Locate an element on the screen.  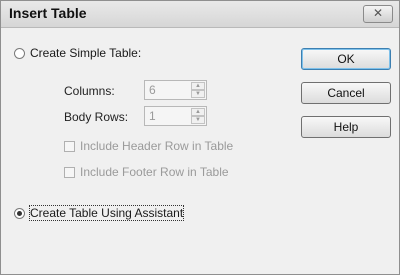
body-rows-label: Body Rows: is located at coordinates (96, 117).